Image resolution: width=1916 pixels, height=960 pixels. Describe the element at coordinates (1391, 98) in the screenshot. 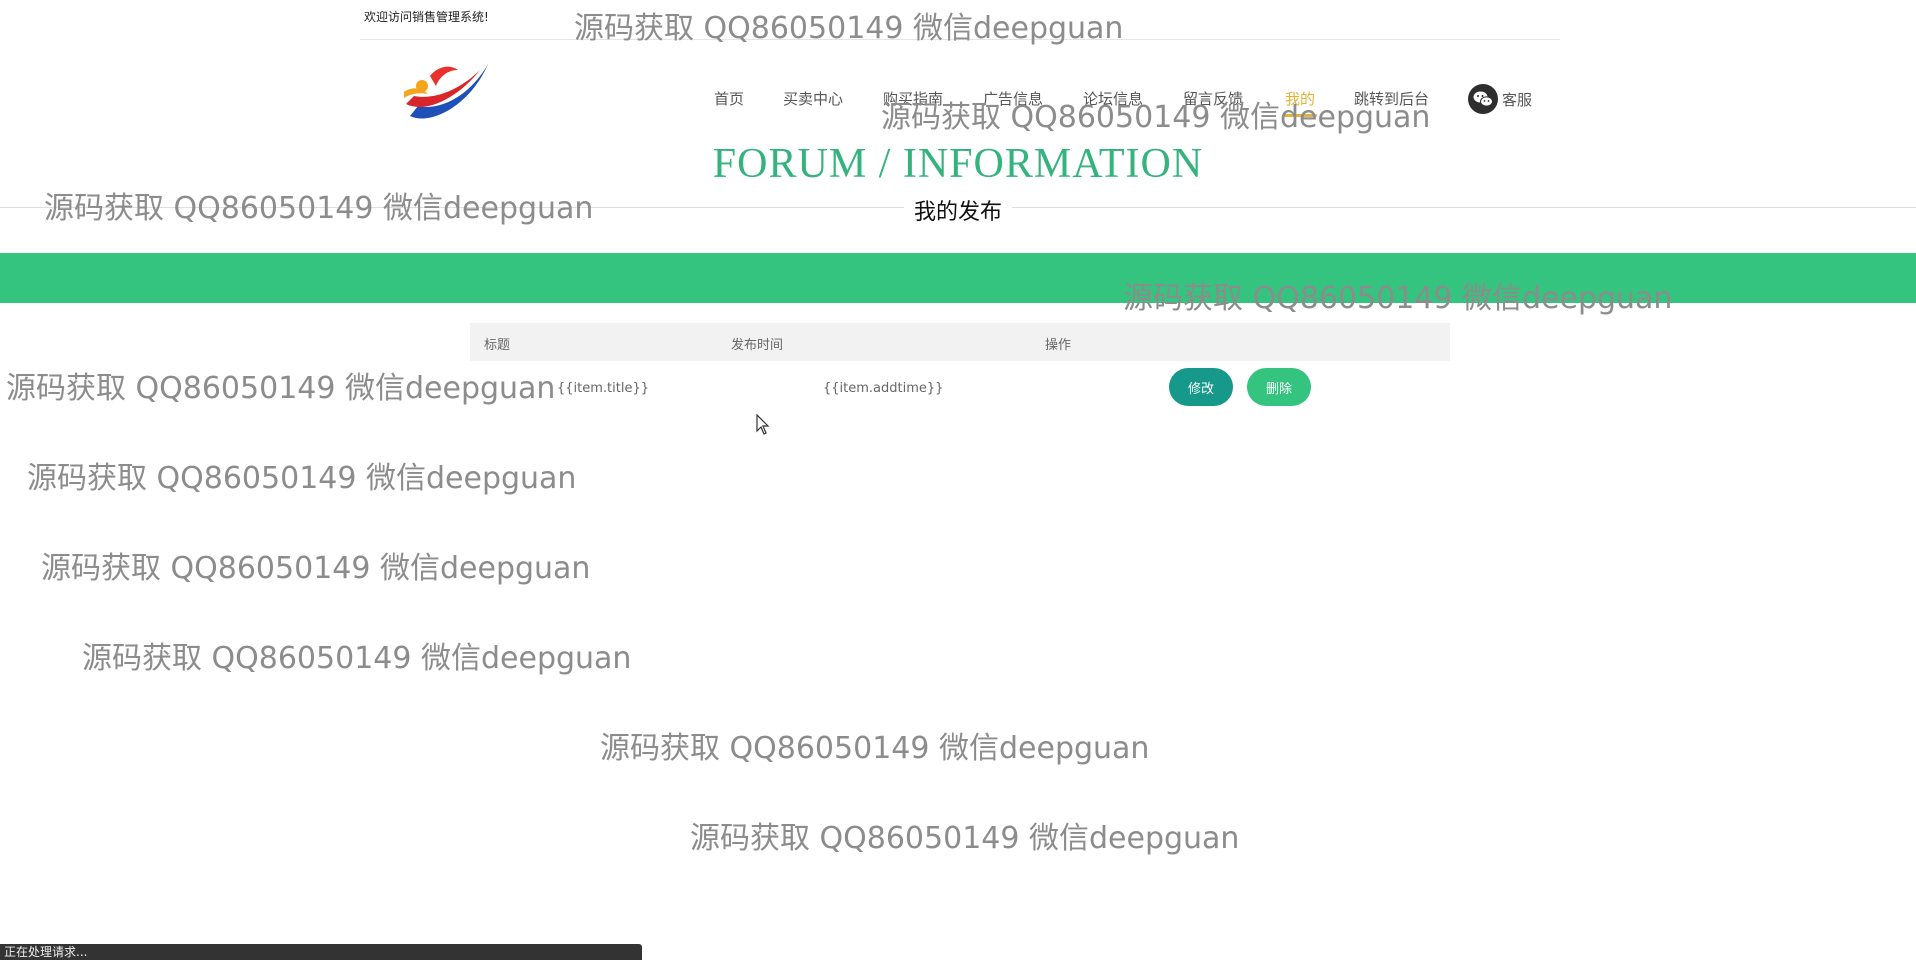

I see `nav-admin: 跳转到后台` at that location.